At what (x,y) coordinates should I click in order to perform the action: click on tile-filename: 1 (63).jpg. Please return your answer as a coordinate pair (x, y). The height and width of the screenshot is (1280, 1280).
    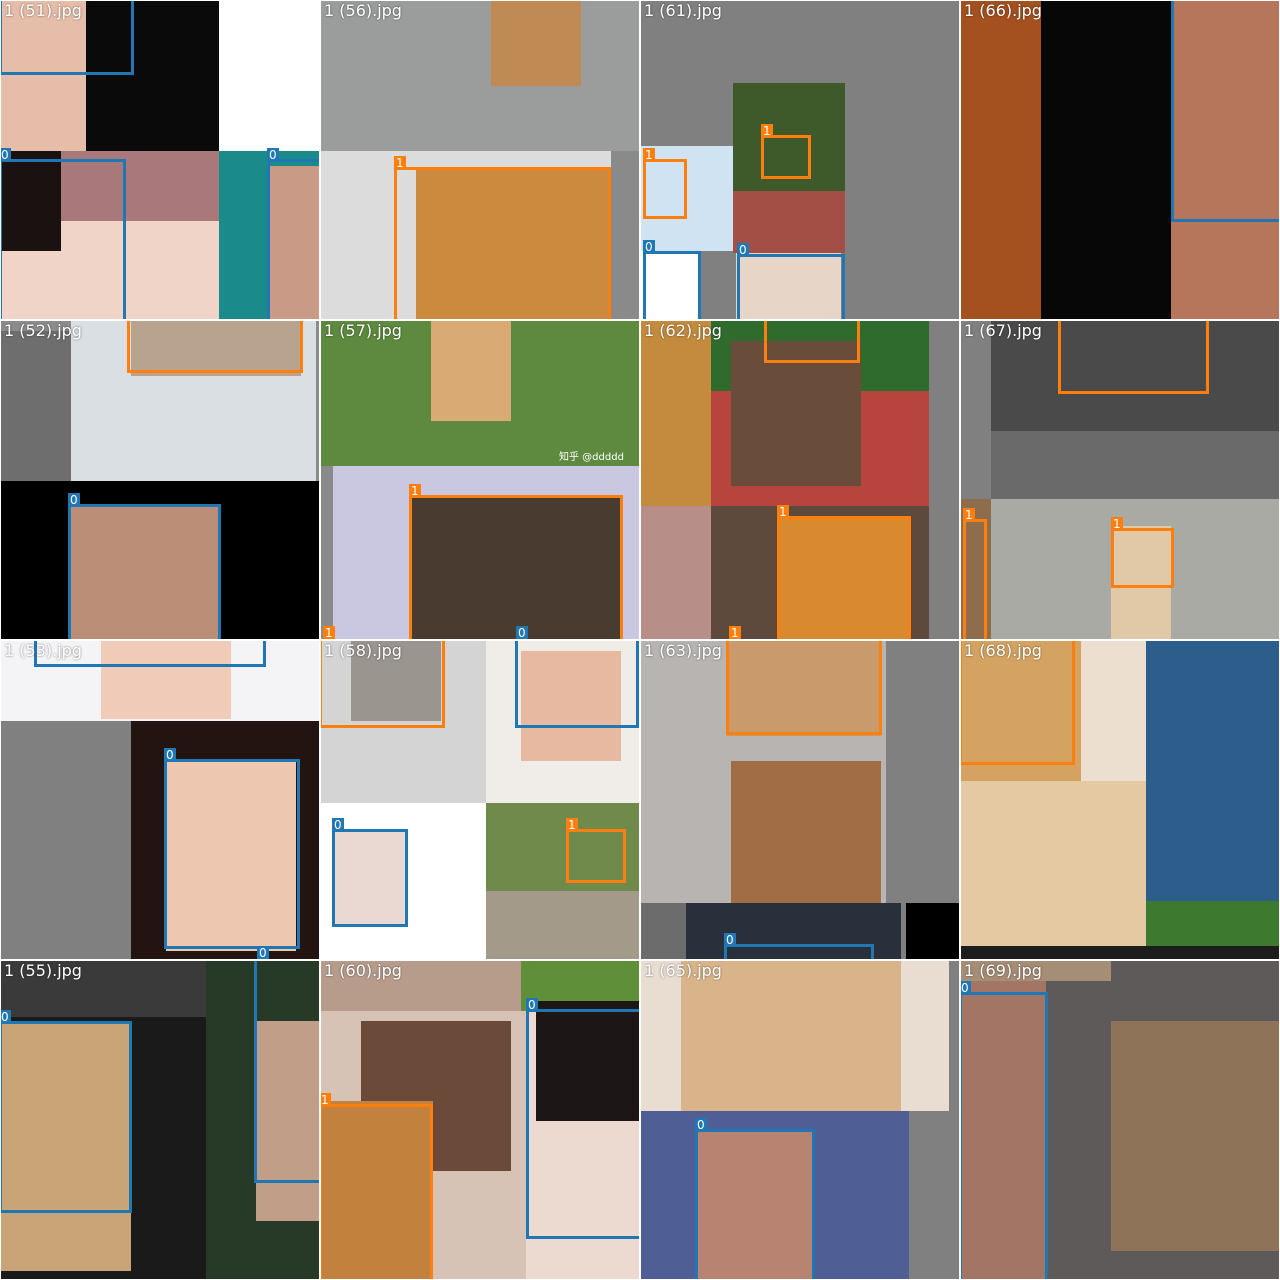
    Looking at the image, I should click on (683, 650).